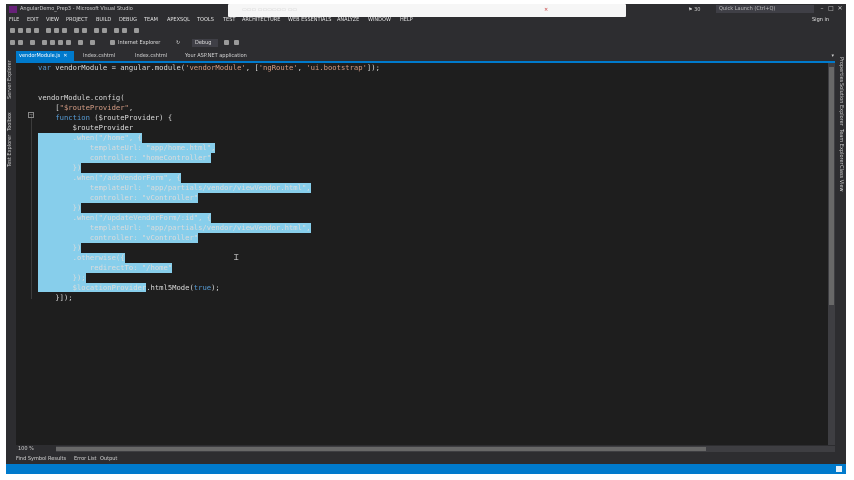 The image size is (854, 480). I want to click on menu-architecture: ARCHITECTURE, so click(261, 20).